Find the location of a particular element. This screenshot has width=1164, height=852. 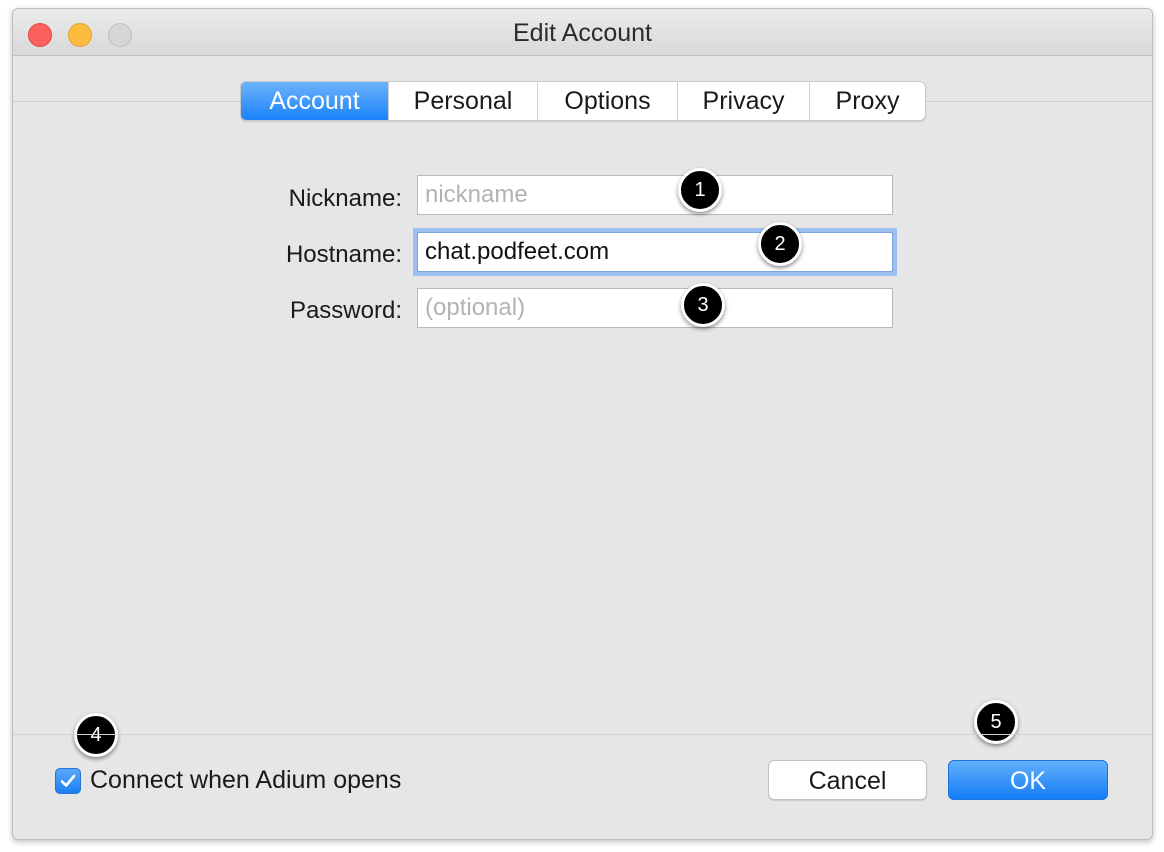

hostname-field: chat.podfeet.com is located at coordinates (655, 252).